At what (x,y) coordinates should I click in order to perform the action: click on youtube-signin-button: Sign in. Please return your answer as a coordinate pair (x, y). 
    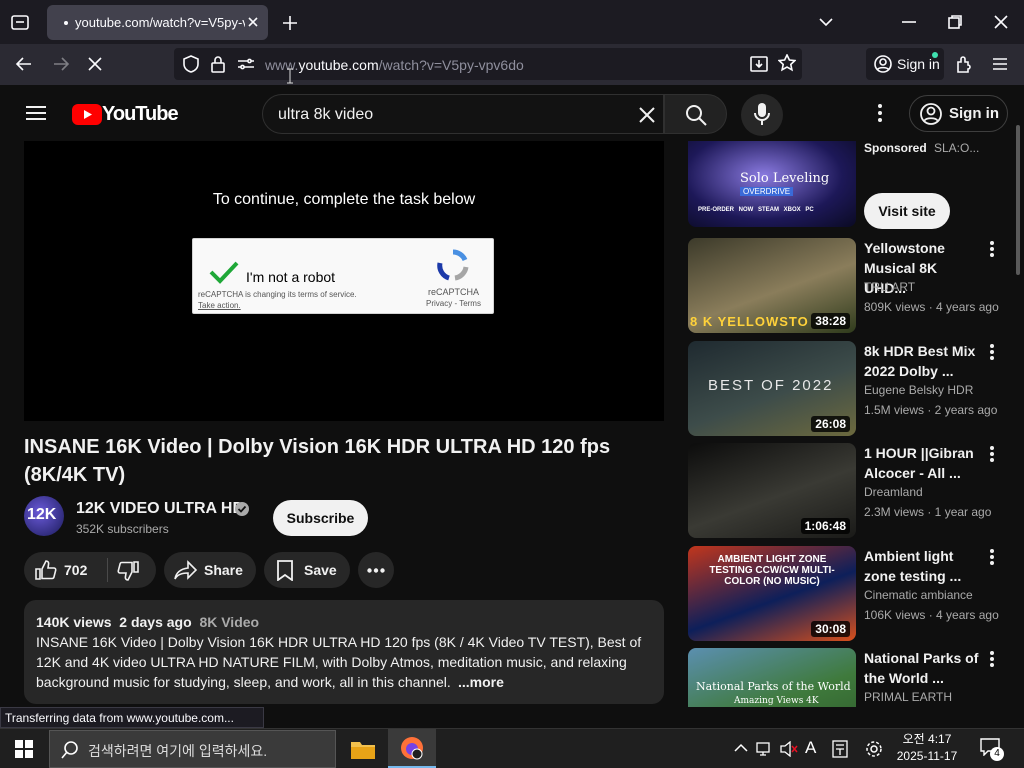
    Looking at the image, I should click on (958, 113).